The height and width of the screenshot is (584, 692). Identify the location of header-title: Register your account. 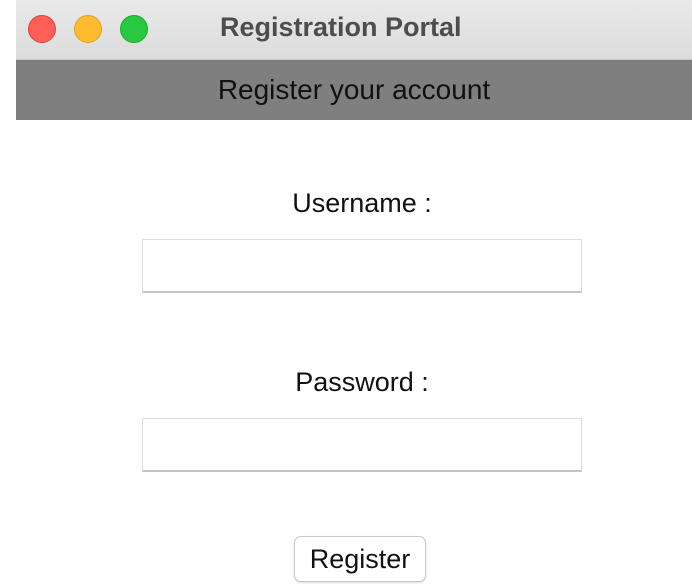
(354, 89).